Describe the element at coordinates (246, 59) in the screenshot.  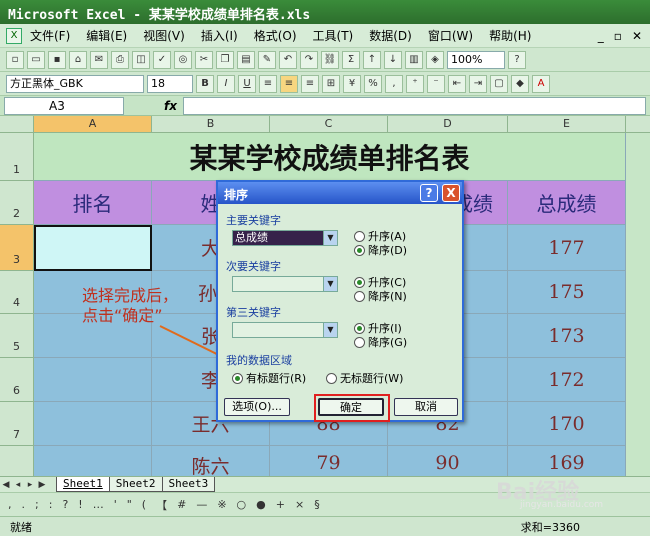
I see `paste-icon: ▤` at that location.